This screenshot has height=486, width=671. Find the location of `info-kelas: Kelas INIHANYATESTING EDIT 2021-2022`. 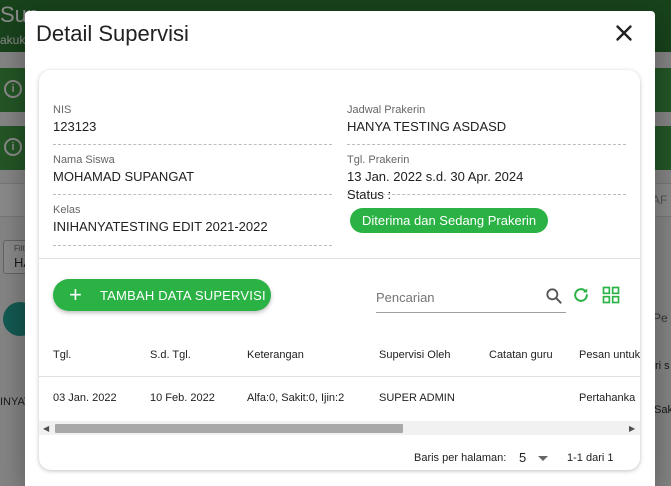

info-kelas: Kelas INIHANYATESTING EDIT 2021-2022 is located at coordinates (160, 219).